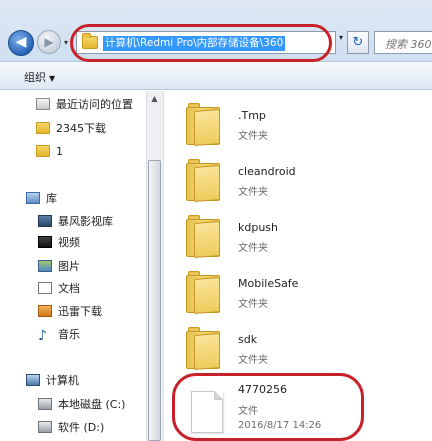  I want to click on drive-icon, so click(45, 427).